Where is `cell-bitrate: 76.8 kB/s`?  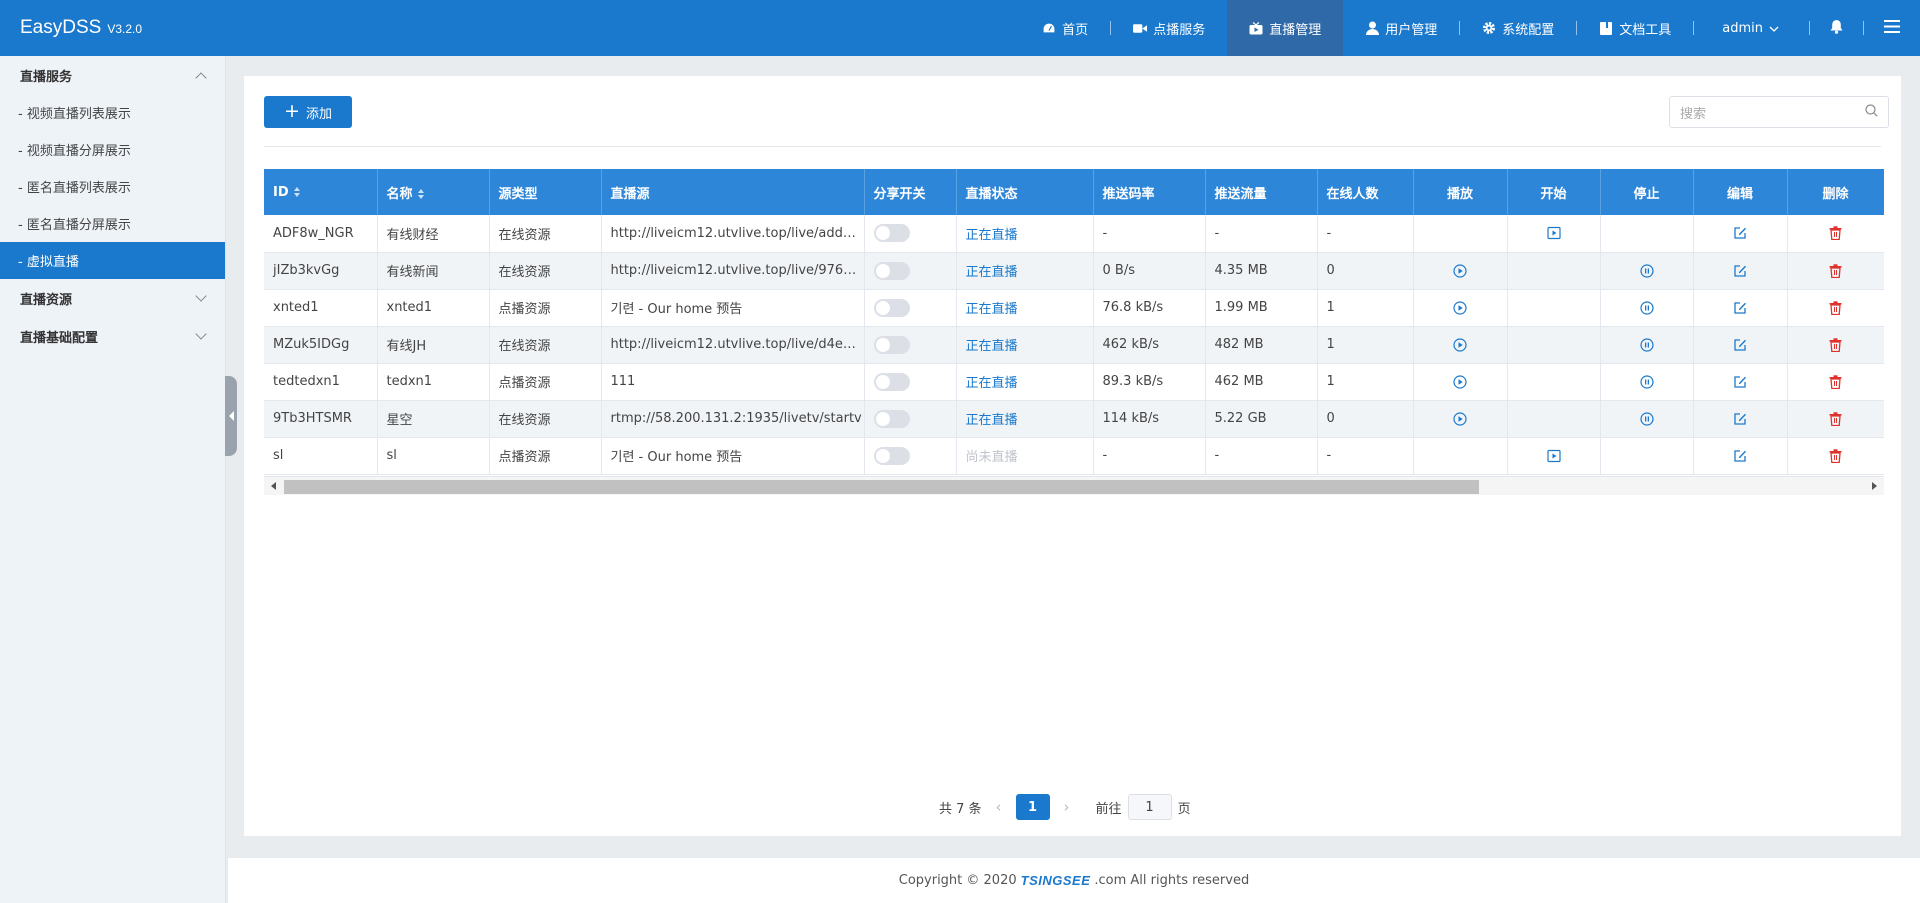
cell-bitrate: 76.8 kB/s is located at coordinates (1149, 308).